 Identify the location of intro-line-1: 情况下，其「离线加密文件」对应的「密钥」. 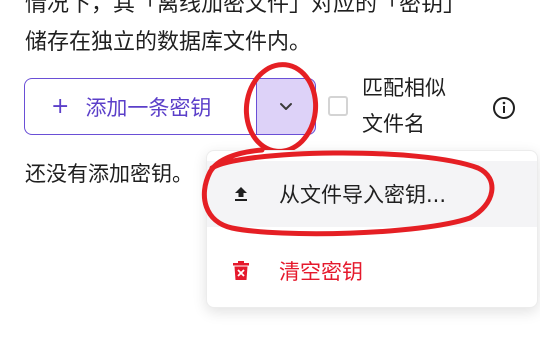
(245, 8).